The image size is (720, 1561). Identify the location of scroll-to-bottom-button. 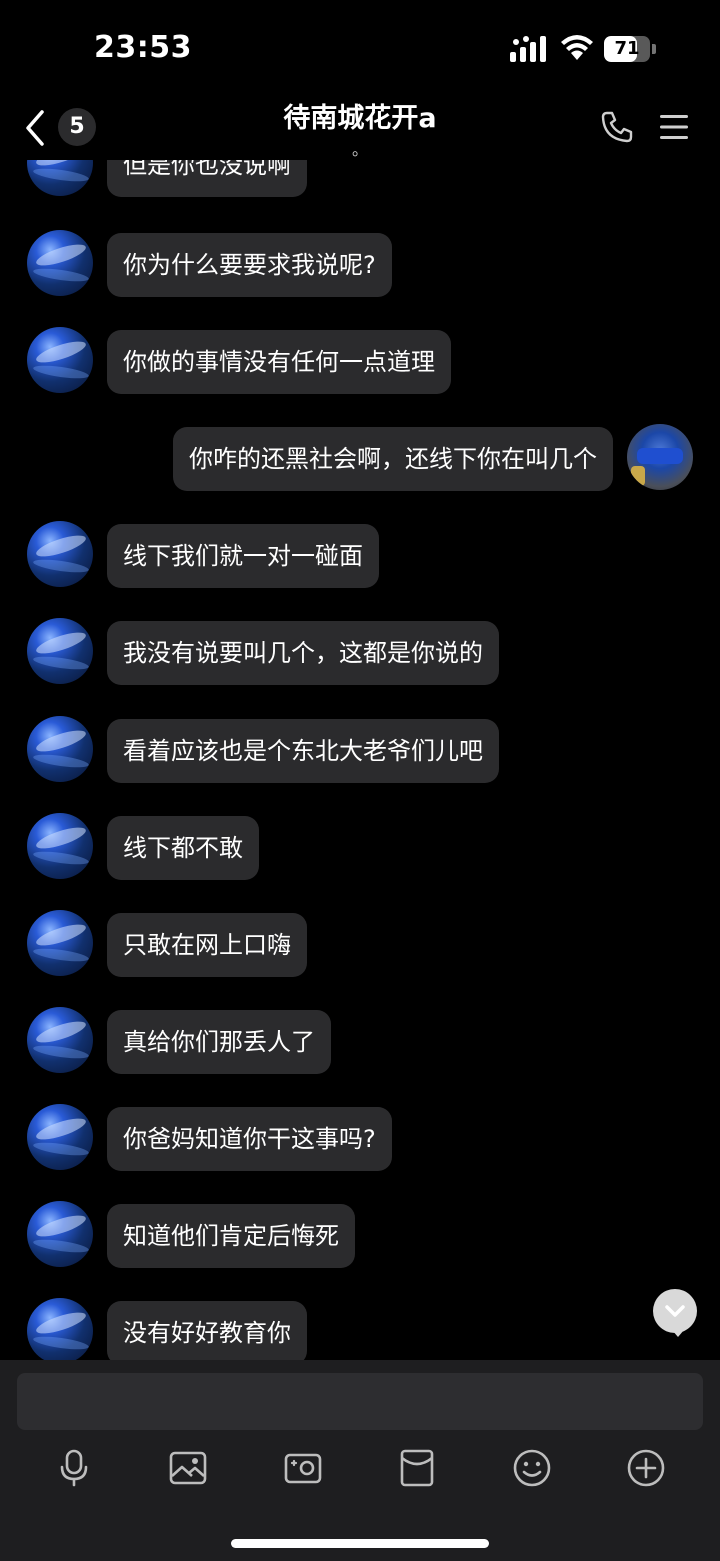
(675, 1313).